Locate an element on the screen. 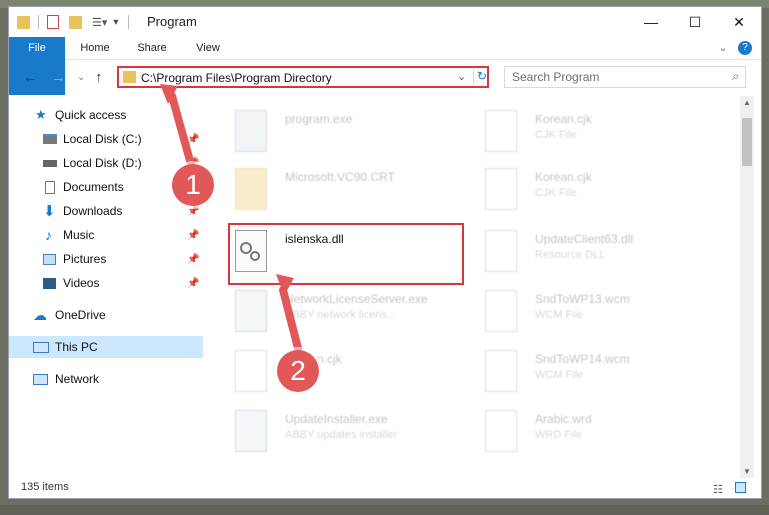 The width and height of the screenshot is (769, 515). step-badge-1: 1 is located at coordinates (193, 185).